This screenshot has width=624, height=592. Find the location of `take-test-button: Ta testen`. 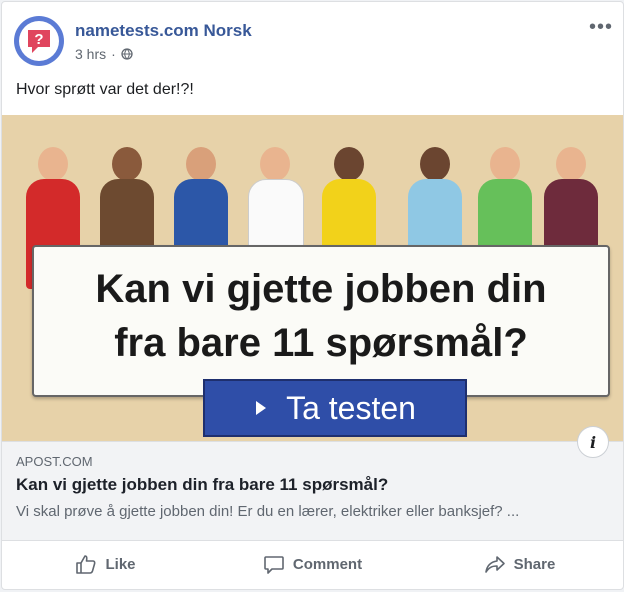

take-test-button: Ta testen is located at coordinates (335, 408).